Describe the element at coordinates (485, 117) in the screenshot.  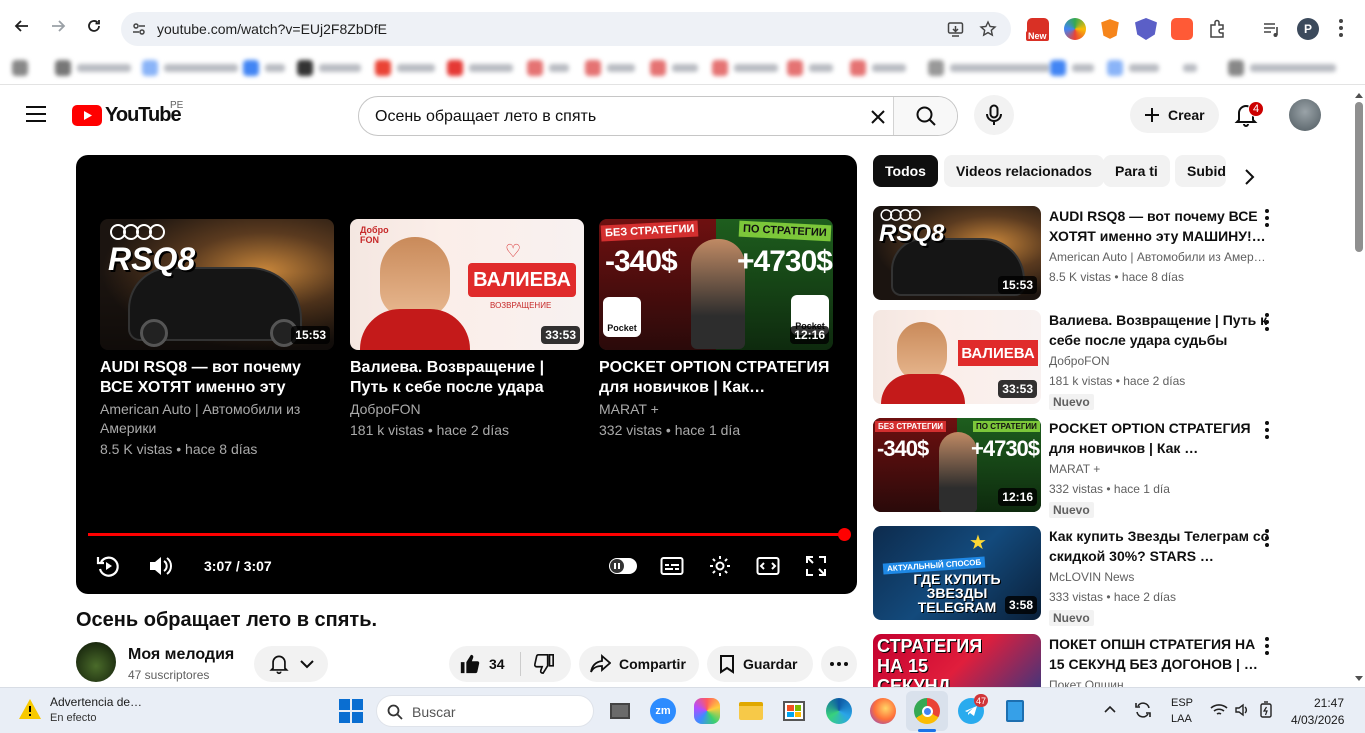
I see `search-input: Осень обращает лето в спять` at that location.